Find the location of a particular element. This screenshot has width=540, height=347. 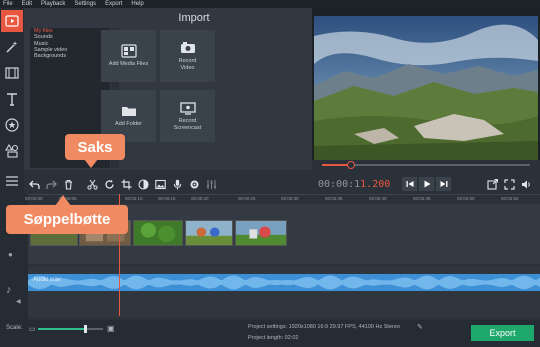

next-frame-button is located at coordinates (443, 184).